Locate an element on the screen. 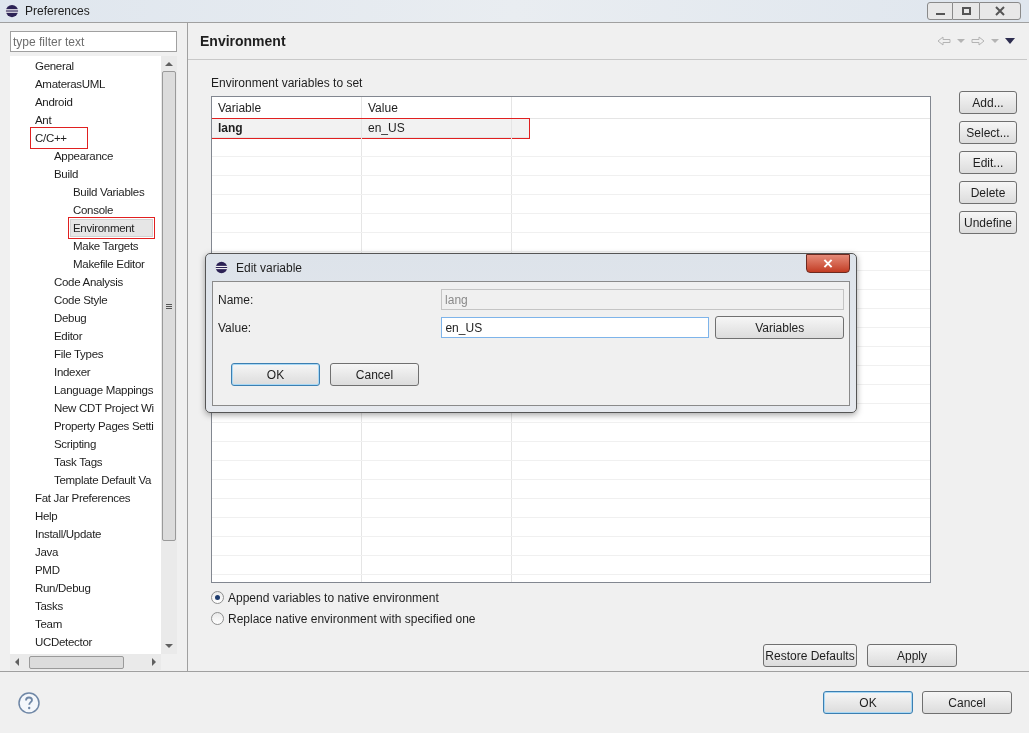 The width and height of the screenshot is (1029, 733). radio-label: Append variables to native environment is located at coordinates (333, 598).